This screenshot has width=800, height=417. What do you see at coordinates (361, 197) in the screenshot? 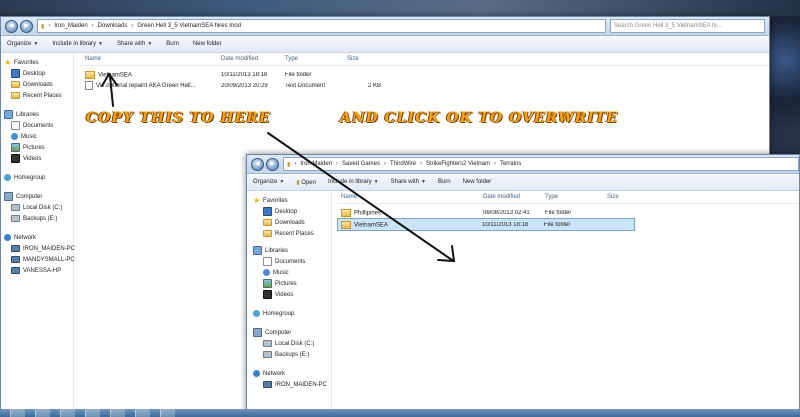
I see `arrow-diagonal` at bounding box center [361, 197].